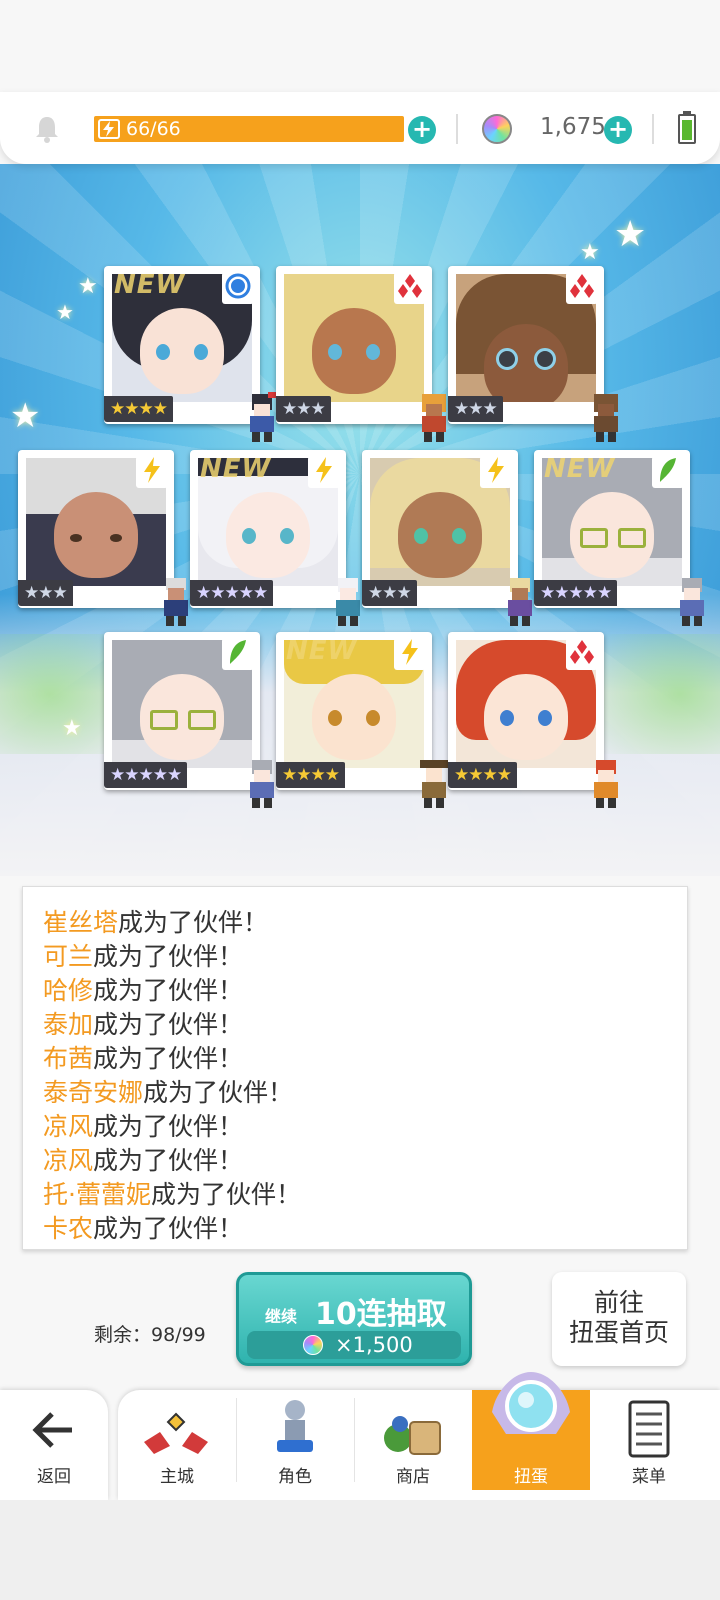 The height and width of the screenshot is (1600, 720). I want to click on castle-icon, so click(176, 1436).